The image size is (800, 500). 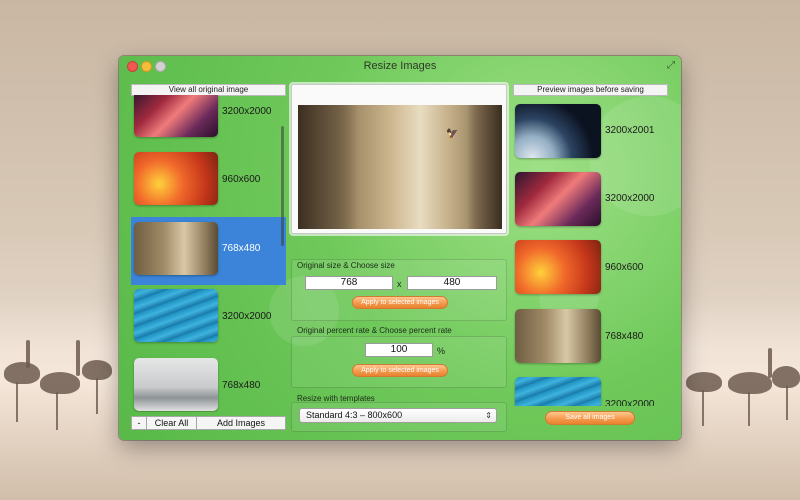 What do you see at coordinates (328, 167) in the screenshot?
I see `preview-cliff-left` at bounding box center [328, 167].